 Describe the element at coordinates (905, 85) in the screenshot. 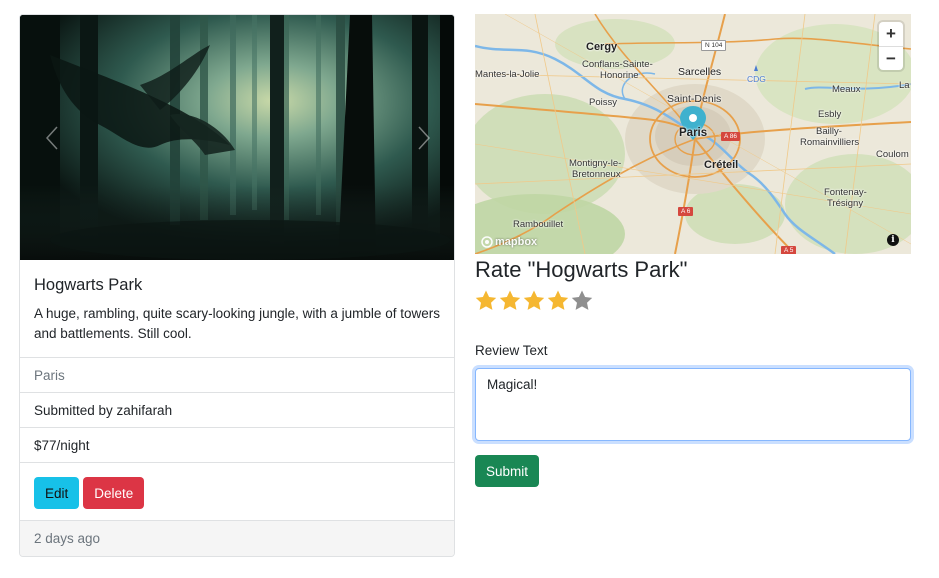

I see `map-label-la-fe: La Fe` at that location.